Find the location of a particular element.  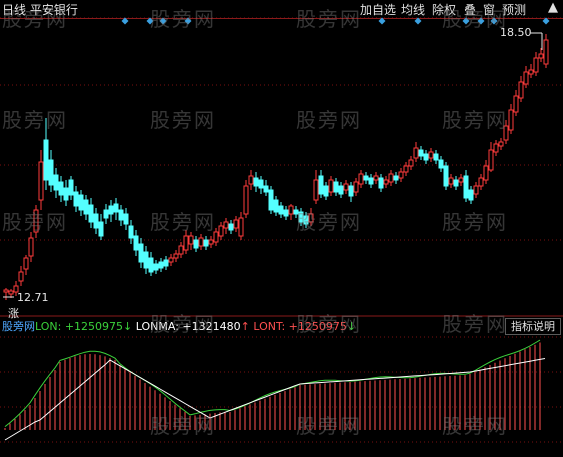

lonma-value: LONMA: +1321480 is located at coordinates (188, 326).